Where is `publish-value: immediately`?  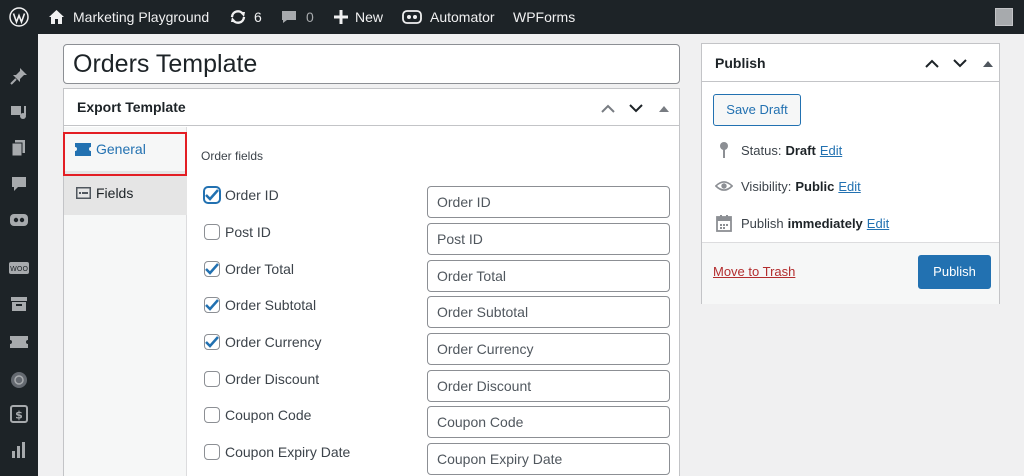
publish-value: immediately is located at coordinates (825, 223).